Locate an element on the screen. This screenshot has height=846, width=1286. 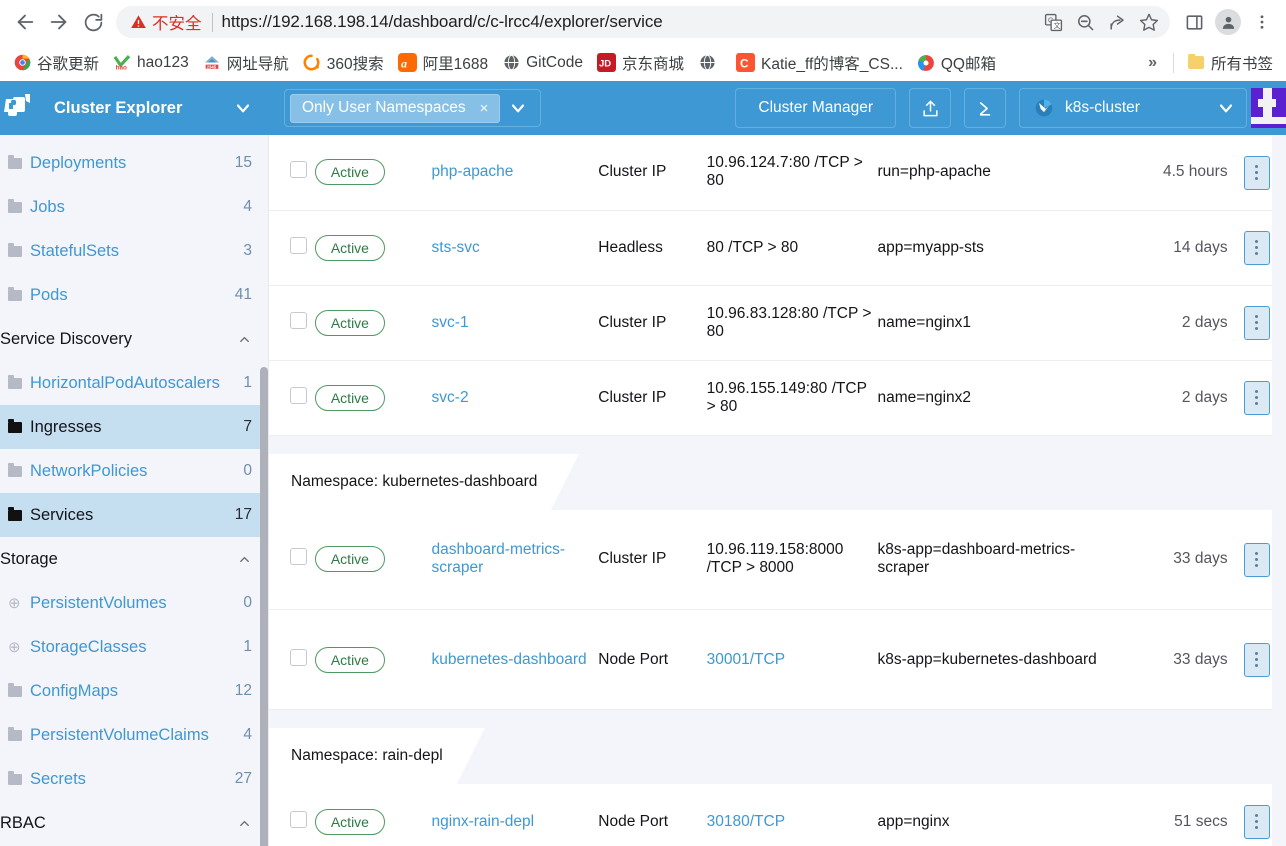
cluster-manager-button: Cluster Manager is located at coordinates (815, 108).